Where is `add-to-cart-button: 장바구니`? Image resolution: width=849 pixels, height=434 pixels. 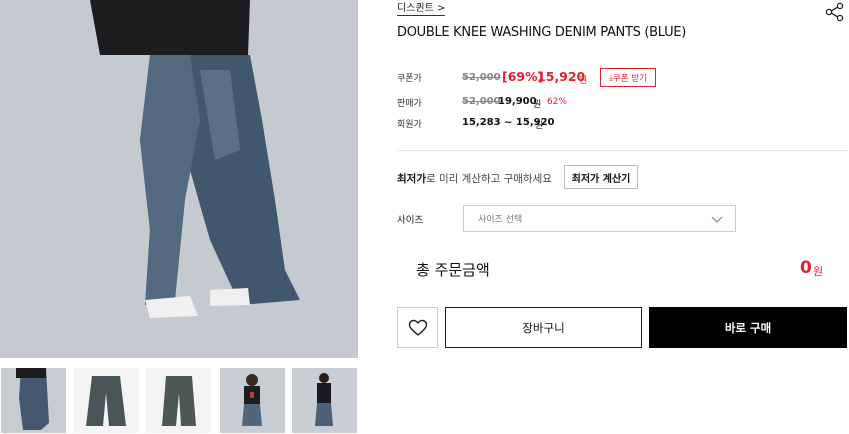
add-to-cart-button: 장바구니 is located at coordinates (543, 327).